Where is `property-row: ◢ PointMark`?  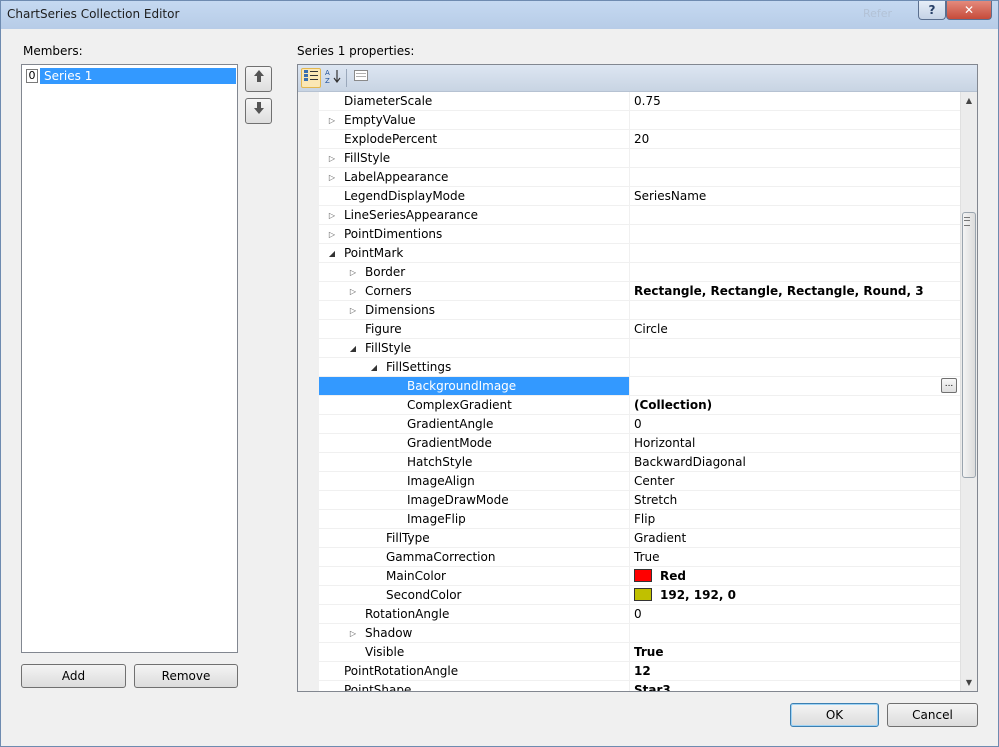
property-row: ◢ PointMark is located at coordinates (629, 253).